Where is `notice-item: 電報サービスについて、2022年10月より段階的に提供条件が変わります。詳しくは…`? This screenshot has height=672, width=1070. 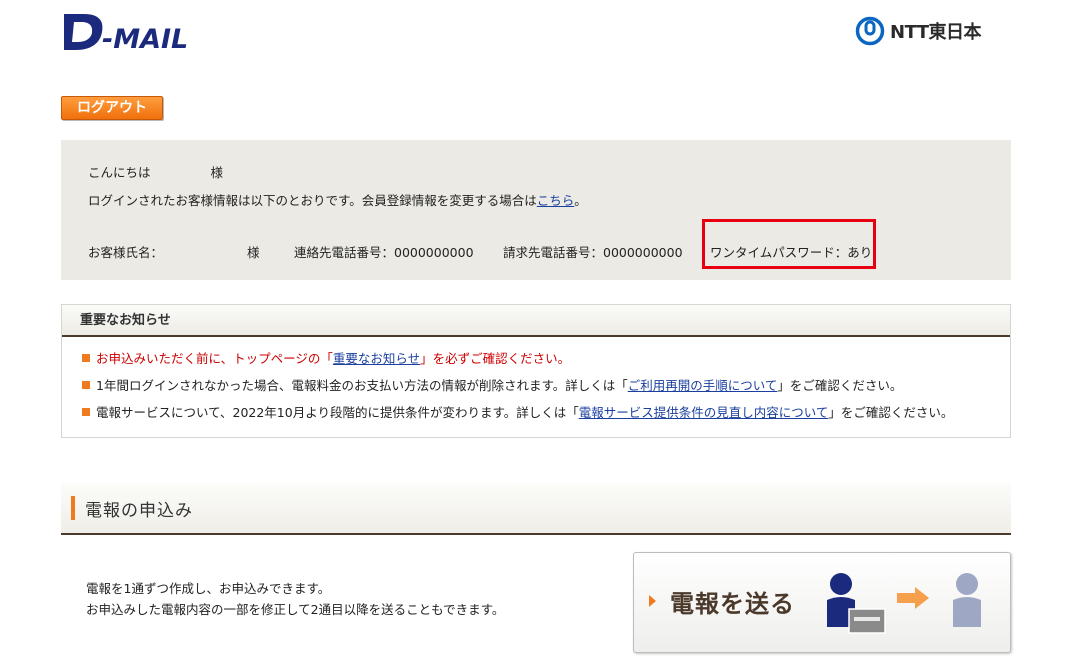
notice-item: 電報サービスについて、2022年10月より段階的に提供条件が変わります。詳しくは… is located at coordinates (517, 411).